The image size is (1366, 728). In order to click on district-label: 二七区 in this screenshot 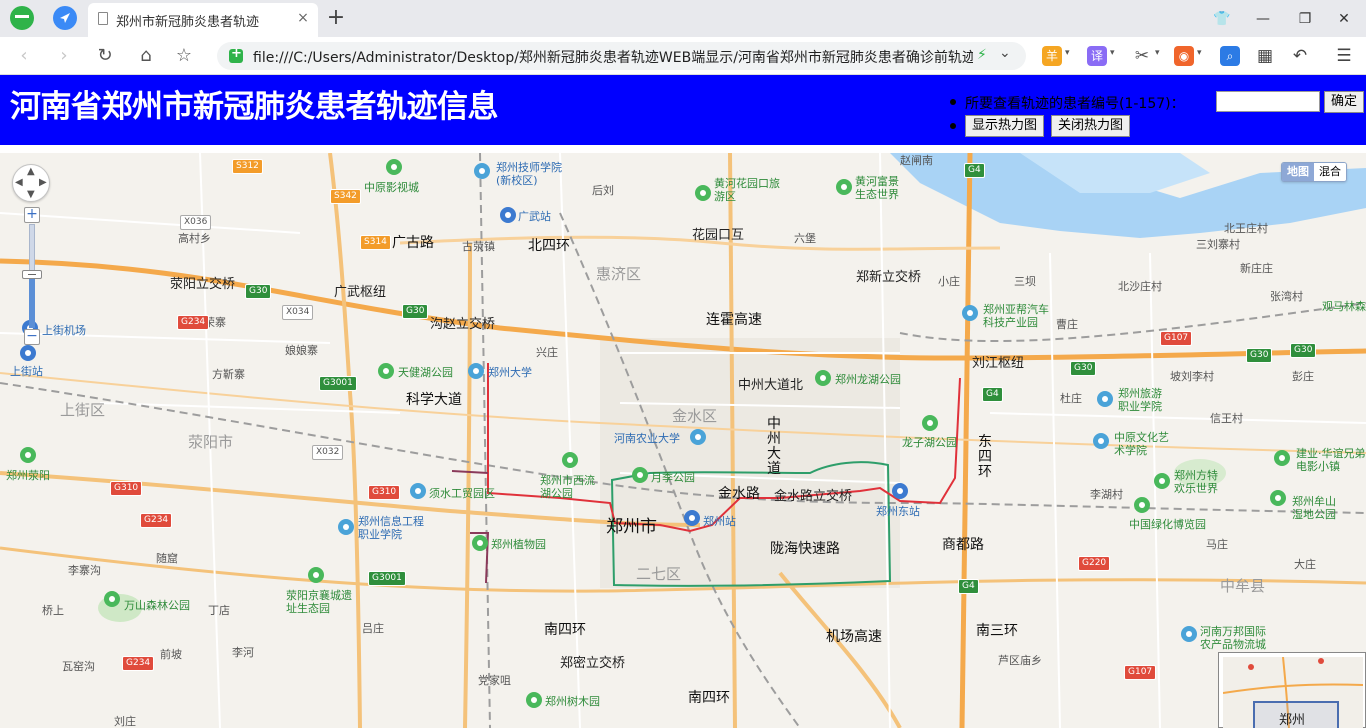, I will do `click(659, 574)`.